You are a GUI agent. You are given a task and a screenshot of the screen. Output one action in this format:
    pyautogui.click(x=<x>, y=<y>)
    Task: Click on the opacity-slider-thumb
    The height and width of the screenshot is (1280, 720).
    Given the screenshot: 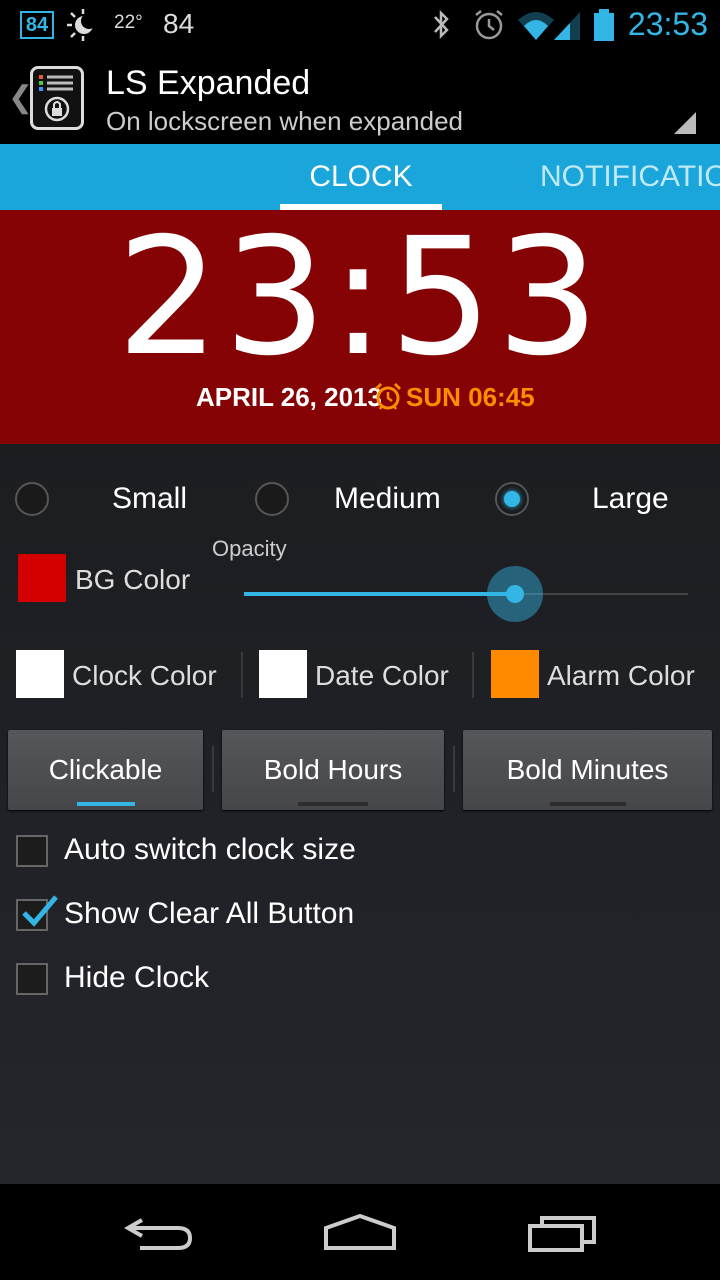 What is the action you would take?
    pyautogui.click(x=514, y=594)
    